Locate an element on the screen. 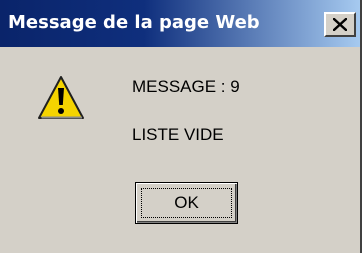 The image size is (364, 253). close-button is located at coordinates (340, 24).